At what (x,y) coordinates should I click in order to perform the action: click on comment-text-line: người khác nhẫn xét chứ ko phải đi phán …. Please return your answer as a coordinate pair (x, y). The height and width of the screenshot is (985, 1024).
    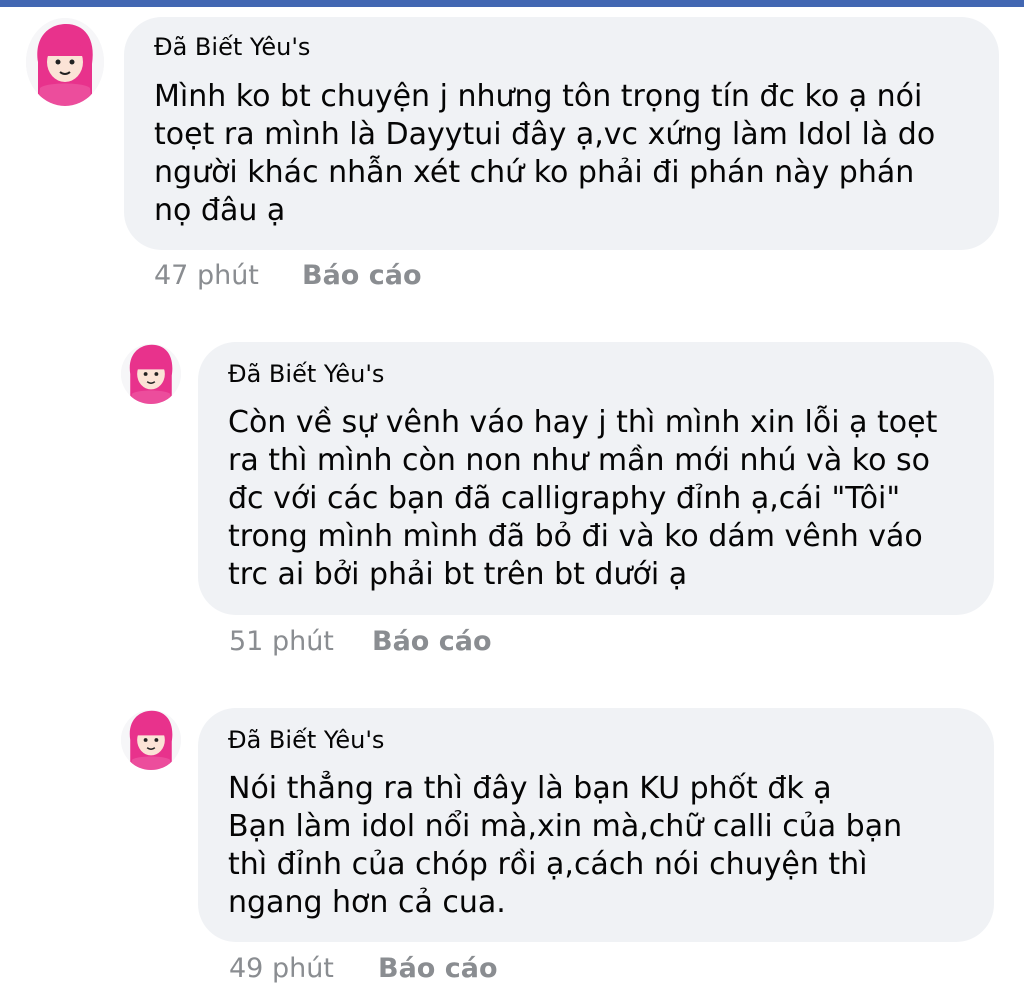
    Looking at the image, I should click on (534, 172).